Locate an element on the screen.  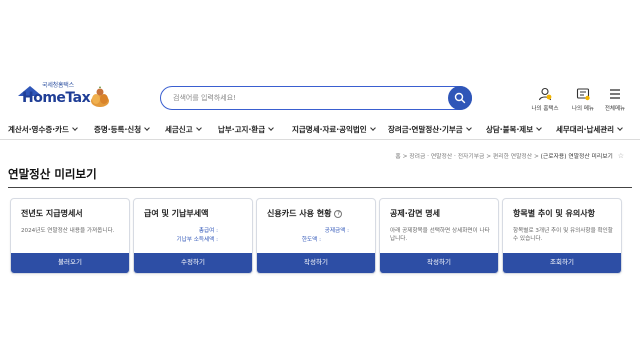
search-icon is located at coordinates (460, 98).